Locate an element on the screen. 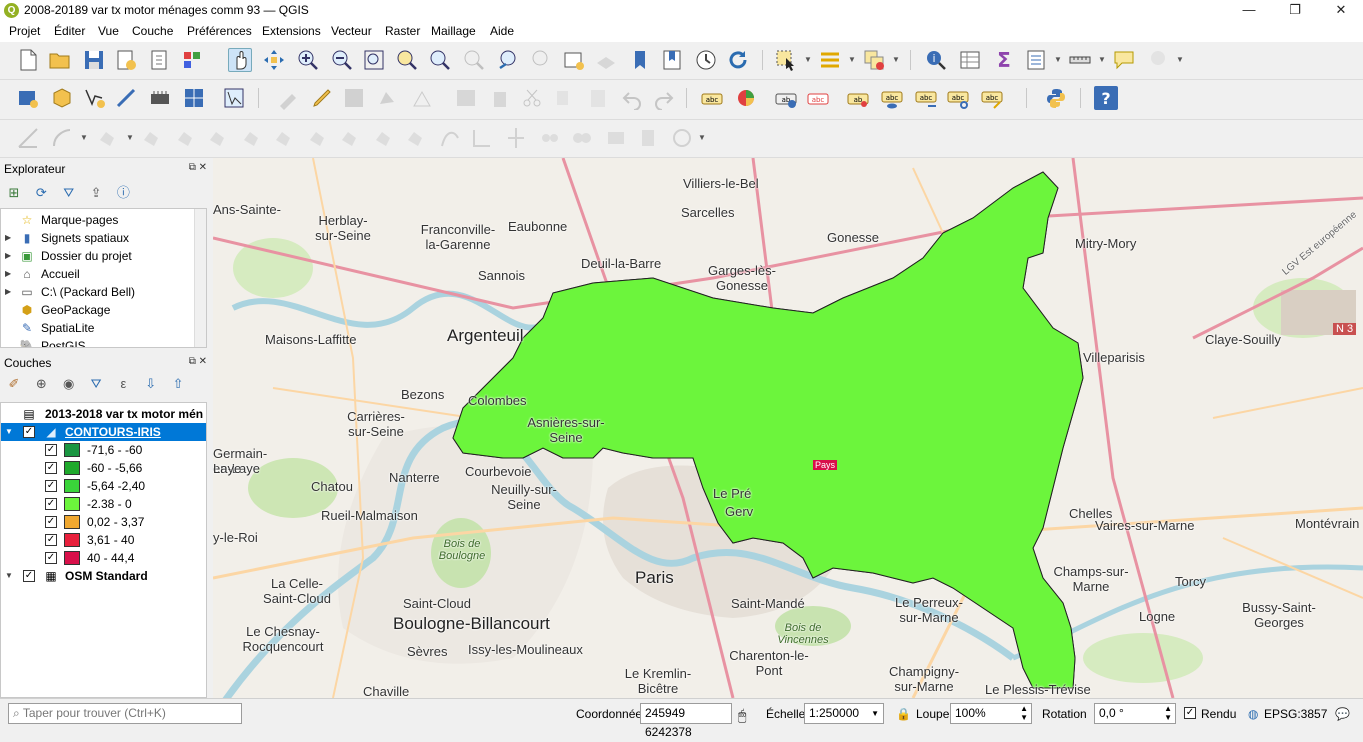  deselect-dropdown-icon: ▼ is located at coordinates (896, 59).